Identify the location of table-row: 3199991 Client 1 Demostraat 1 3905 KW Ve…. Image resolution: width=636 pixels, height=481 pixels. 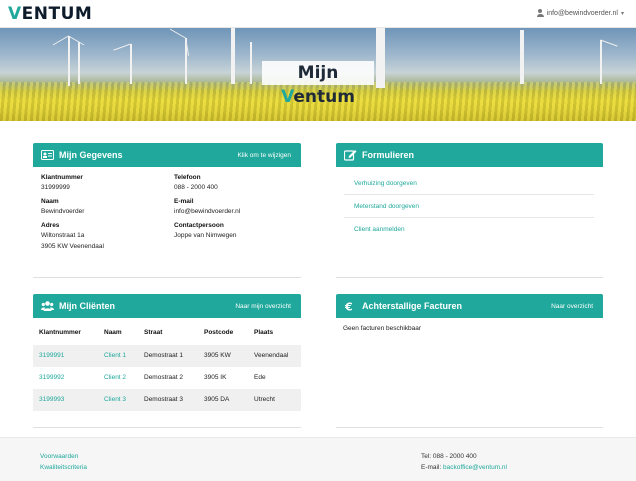
(167, 356).